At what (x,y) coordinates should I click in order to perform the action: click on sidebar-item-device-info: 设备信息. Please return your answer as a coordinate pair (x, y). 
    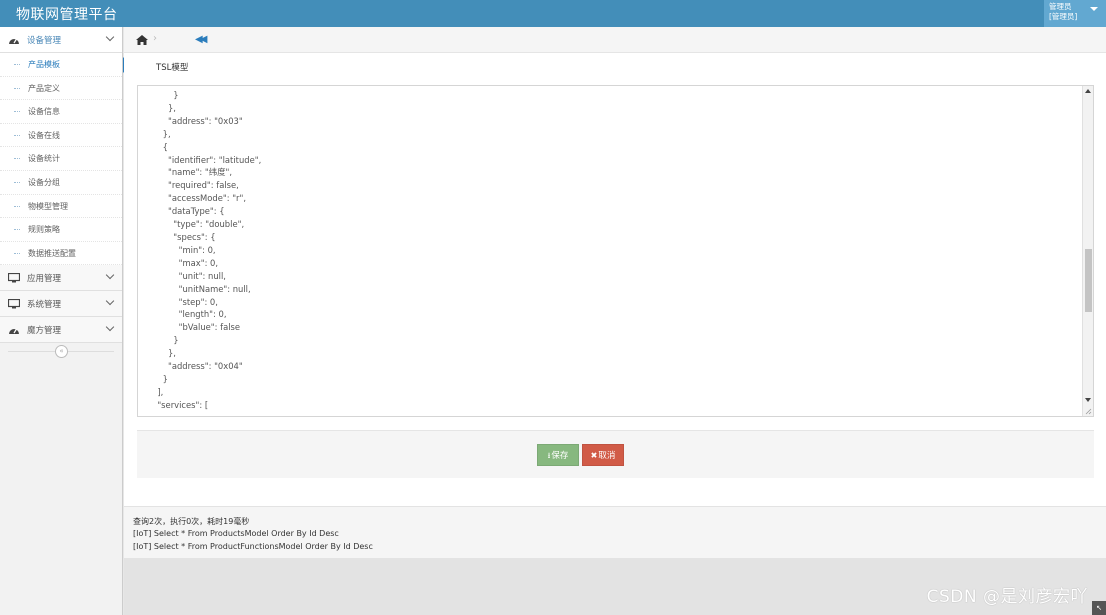
    Looking at the image, I should click on (61, 112).